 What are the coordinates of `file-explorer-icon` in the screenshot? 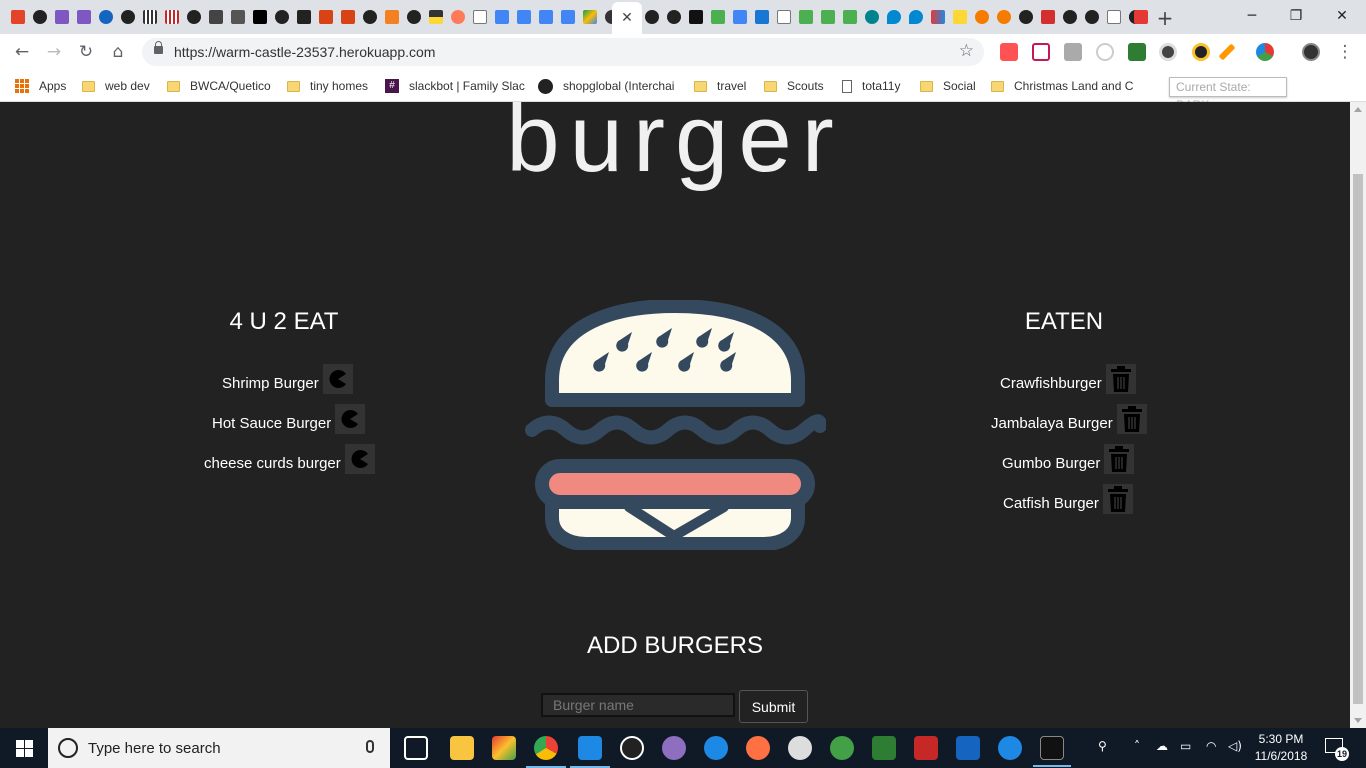 It's located at (462, 748).